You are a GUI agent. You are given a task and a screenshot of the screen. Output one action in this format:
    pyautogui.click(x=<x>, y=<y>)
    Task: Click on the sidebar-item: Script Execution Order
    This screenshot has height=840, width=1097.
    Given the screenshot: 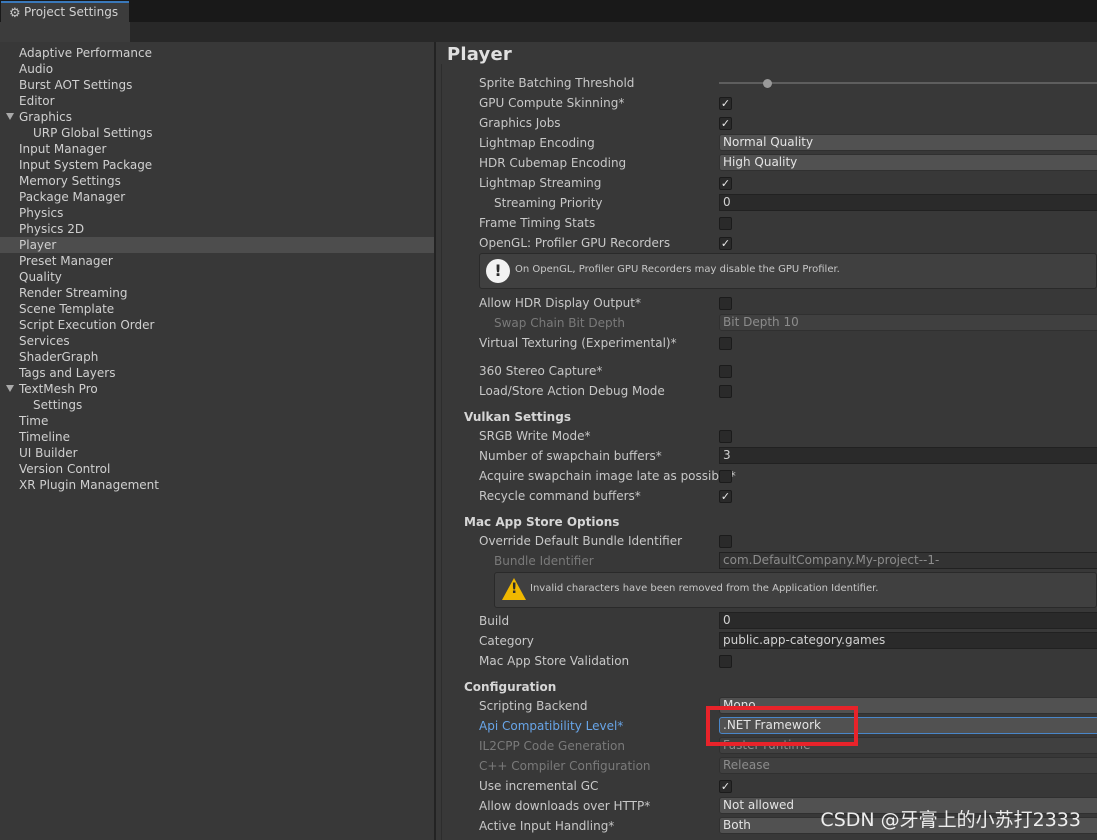 What is the action you would take?
    pyautogui.click(x=217, y=325)
    